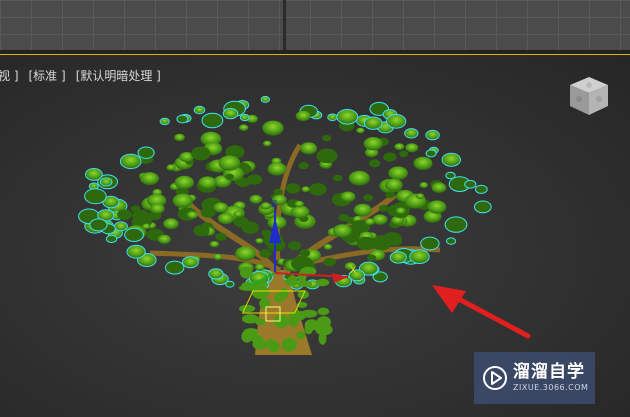 The height and width of the screenshot is (417, 630). I want to click on red-annotation-arrow, so click(481, 312).